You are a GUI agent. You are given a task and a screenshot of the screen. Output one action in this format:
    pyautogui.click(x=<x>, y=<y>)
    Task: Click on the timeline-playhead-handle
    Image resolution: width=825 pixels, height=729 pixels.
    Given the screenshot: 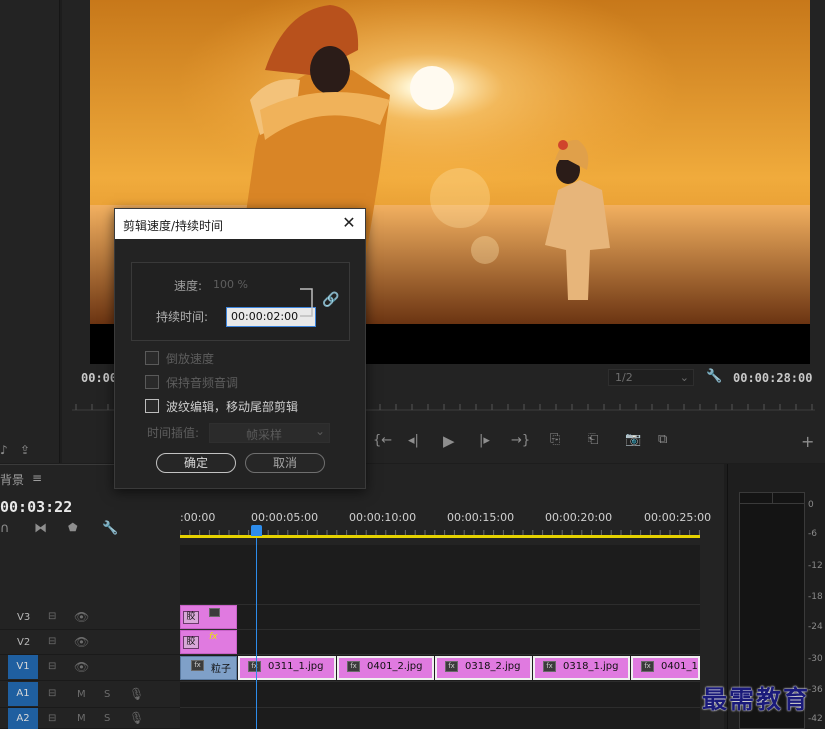 What is the action you would take?
    pyautogui.click(x=256, y=530)
    